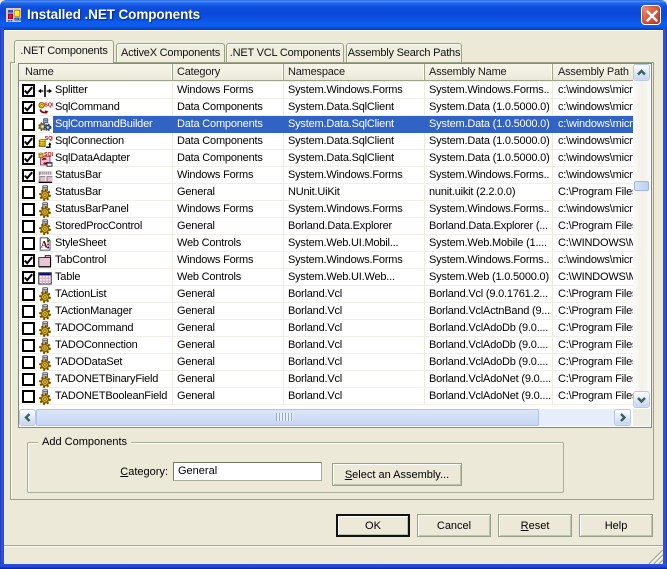  What do you see at coordinates (44, 245) in the screenshot?
I see `svg-text: A` at bounding box center [44, 245].